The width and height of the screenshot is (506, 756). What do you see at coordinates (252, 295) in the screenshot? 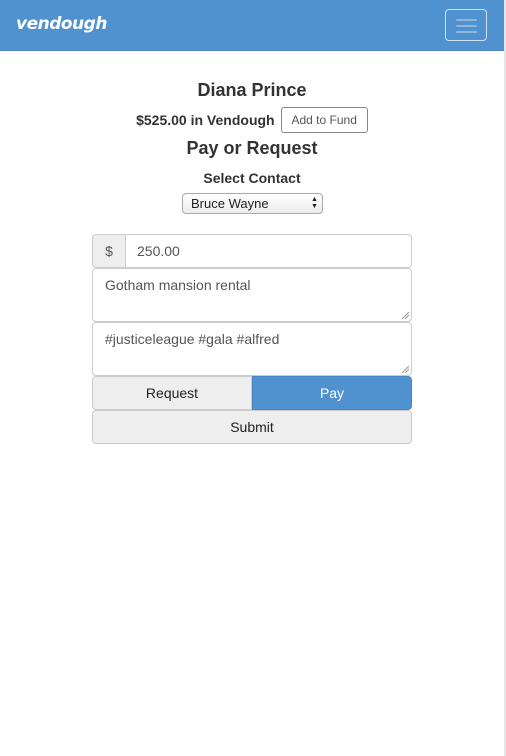
I see `note-textarea: Gotham mansion rental` at bounding box center [252, 295].